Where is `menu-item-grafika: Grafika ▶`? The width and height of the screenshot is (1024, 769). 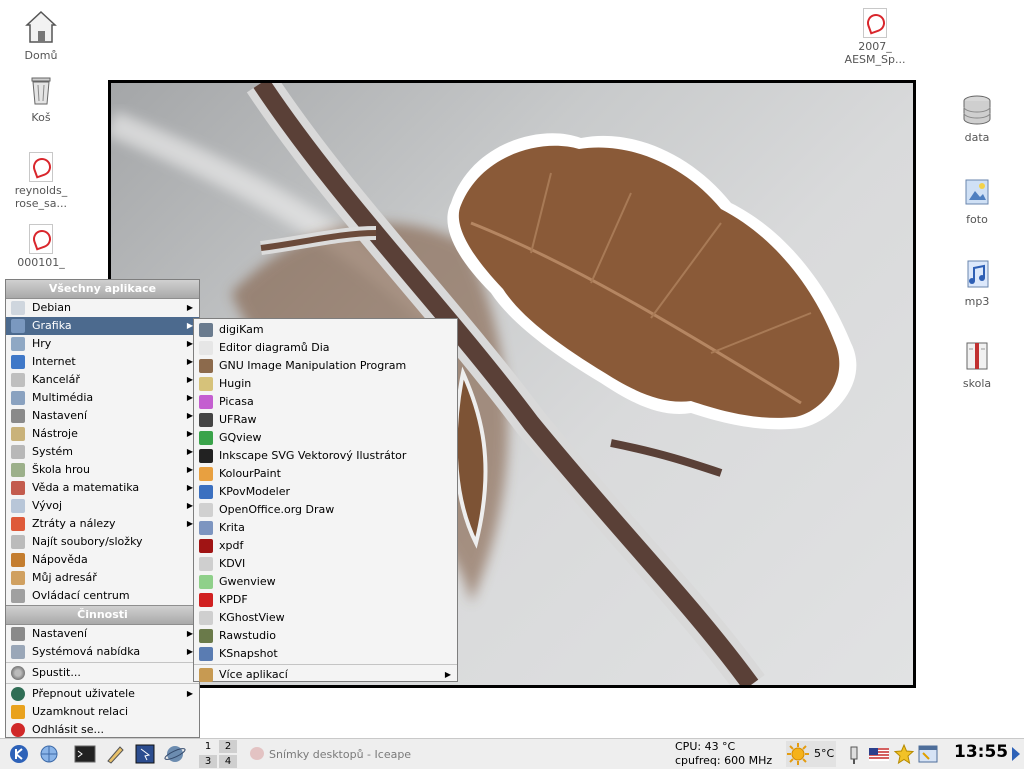
menu-item-grafika: Grafika ▶ is located at coordinates (102, 326).